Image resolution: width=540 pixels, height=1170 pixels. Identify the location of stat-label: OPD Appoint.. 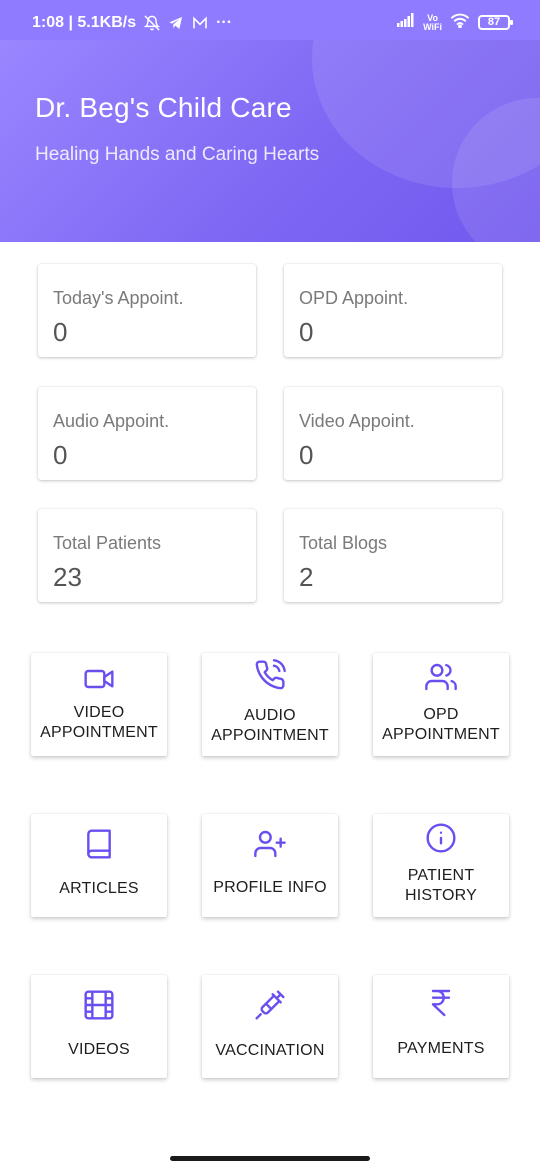
(354, 298).